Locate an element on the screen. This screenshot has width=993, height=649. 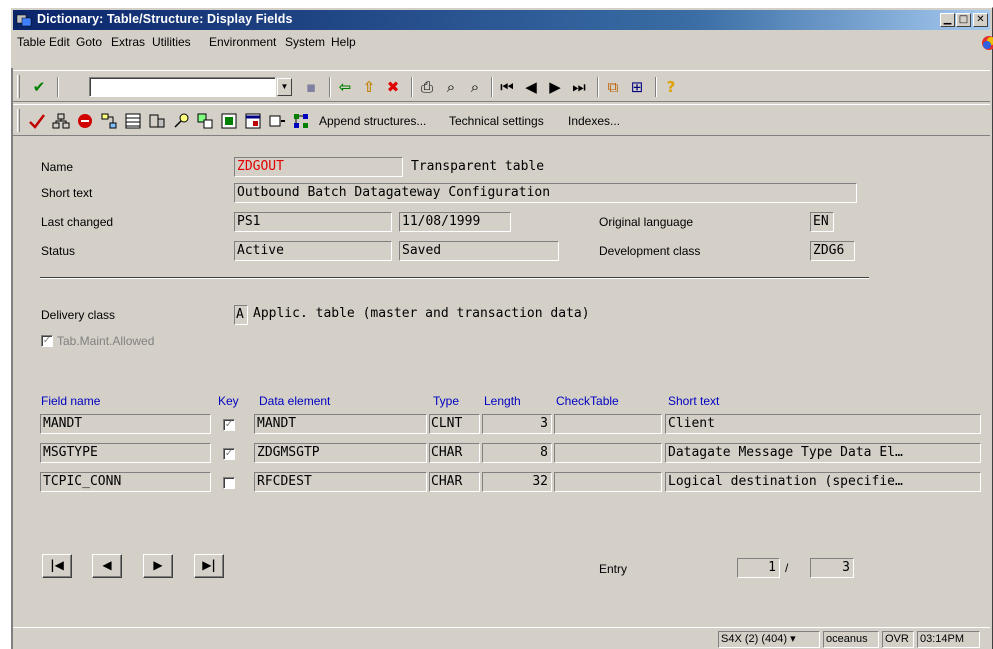
column-header-check-table: CheckTable is located at coordinates (587, 401).